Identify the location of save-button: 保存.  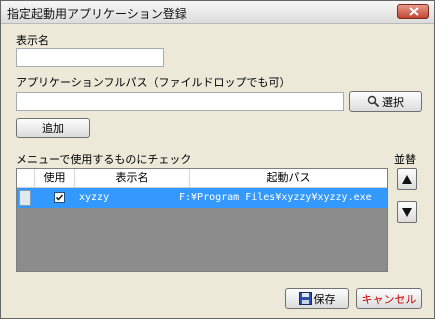
(317, 298).